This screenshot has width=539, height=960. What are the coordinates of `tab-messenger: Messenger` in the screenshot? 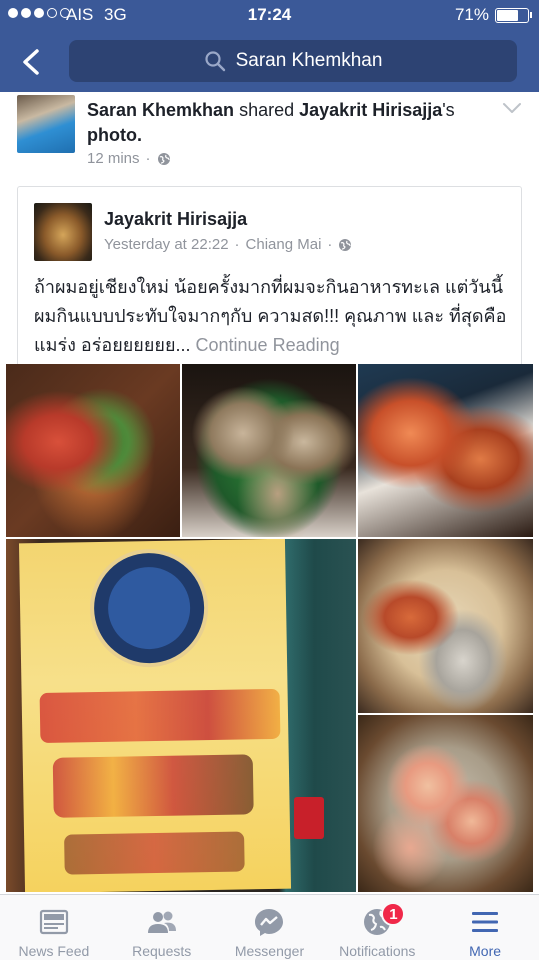 It's located at (270, 927).